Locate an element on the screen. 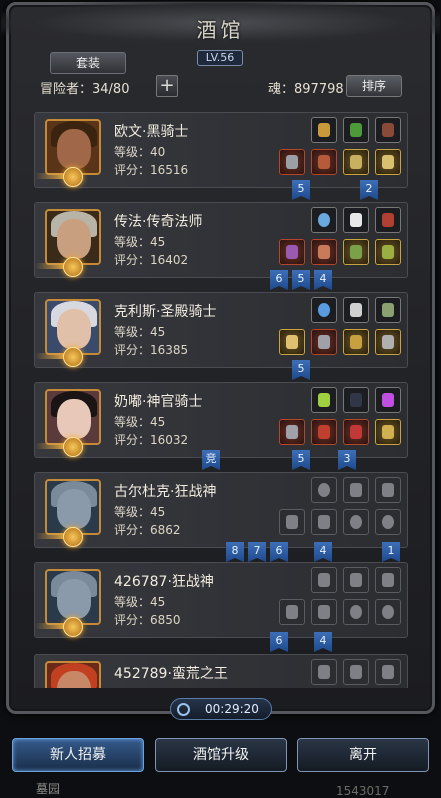 The height and width of the screenshot is (798, 441). hero-name: 452789·蛮荒之王 is located at coordinates (171, 674).